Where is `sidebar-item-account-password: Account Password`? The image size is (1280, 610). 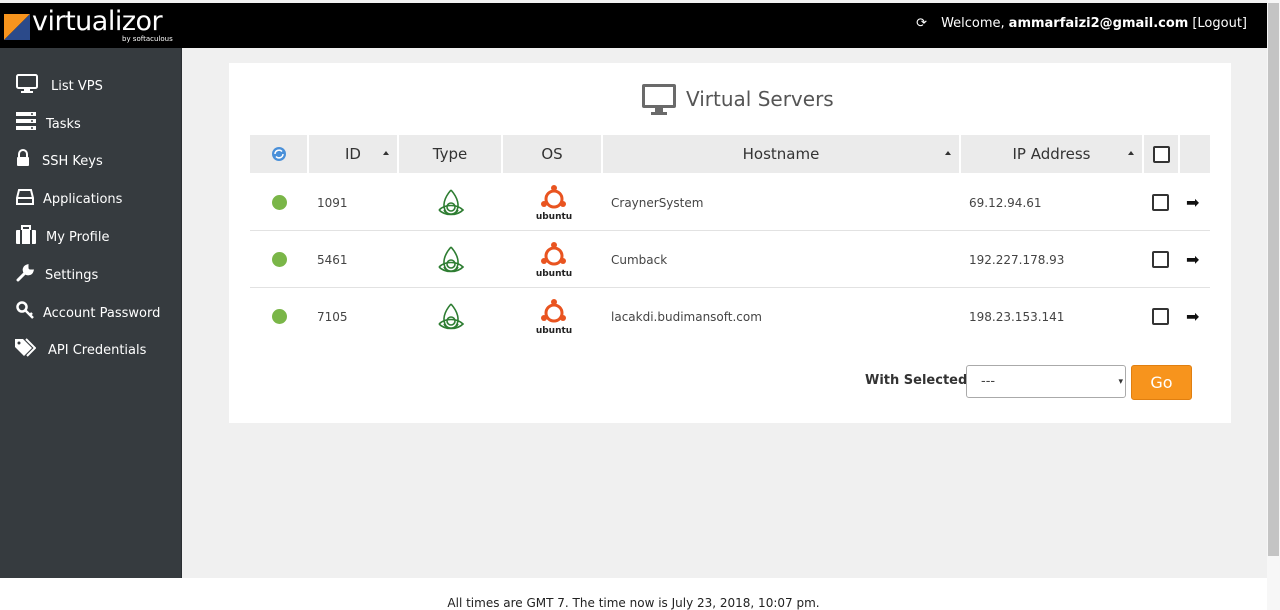
sidebar-item-account-password: Account Password is located at coordinates (91, 313).